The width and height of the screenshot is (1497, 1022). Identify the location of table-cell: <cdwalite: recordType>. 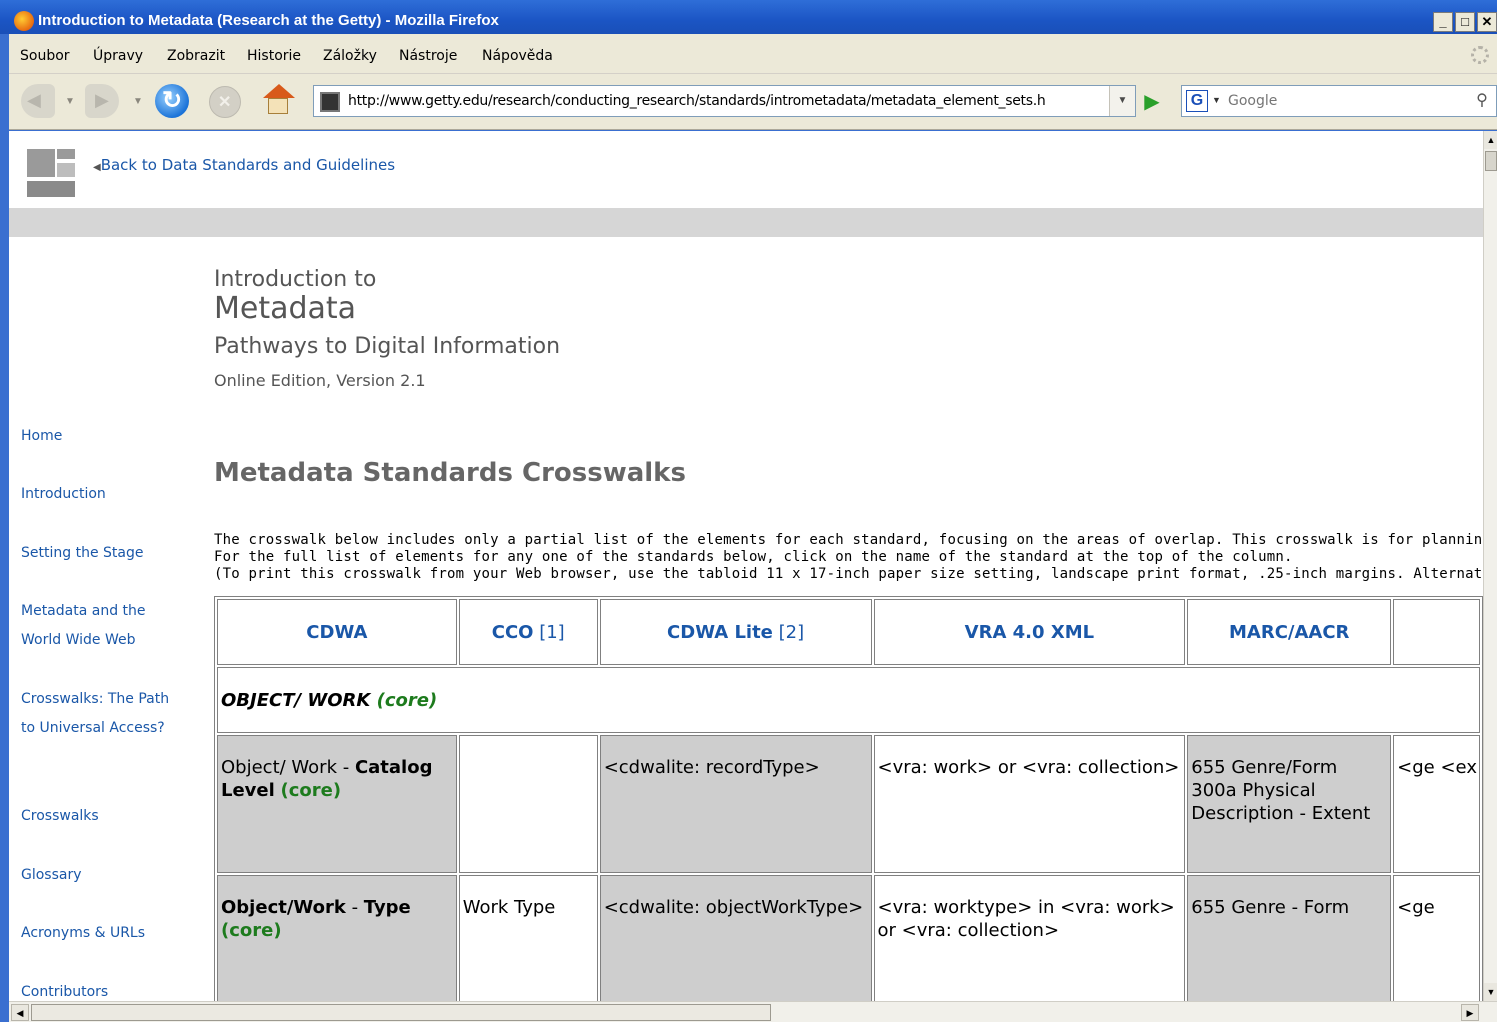
(735, 804).